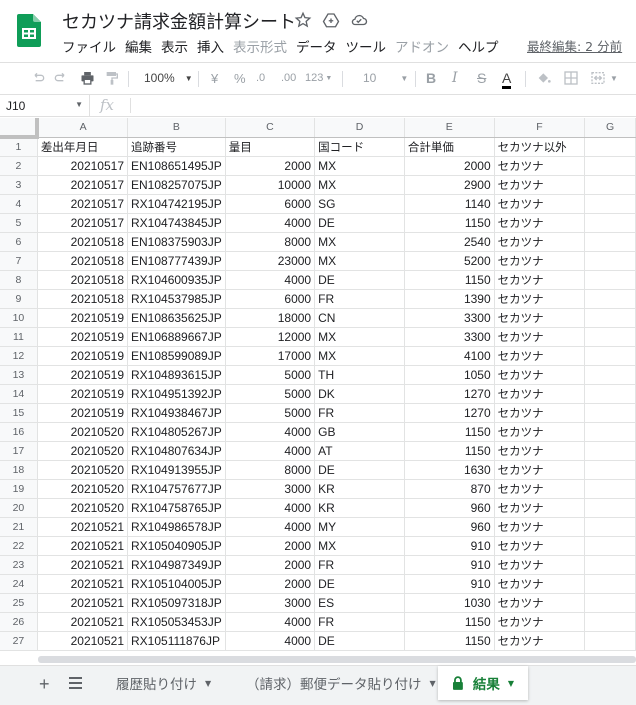 This screenshot has width=636, height=705. I want to click on row-header: 27, so click(19, 641).